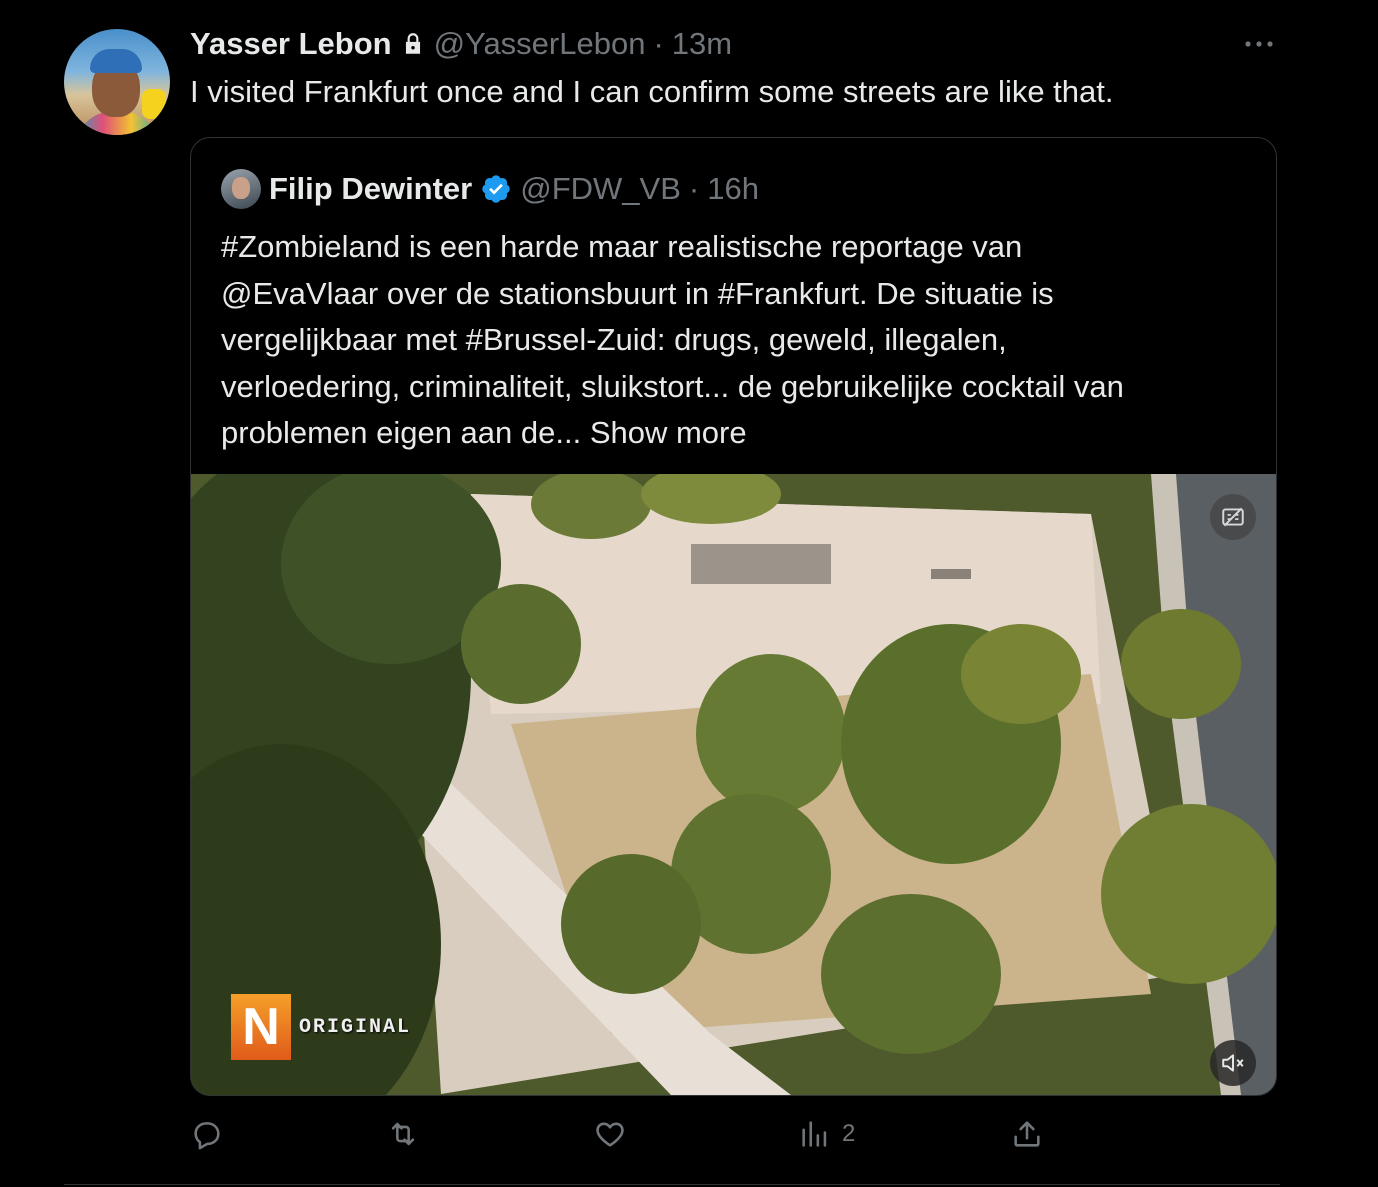 The image size is (1378, 1187). What do you see at coordinates (261, 1027) in the screenshot?
I see `watermark-logo: N` at bounding box center [261, 1027].